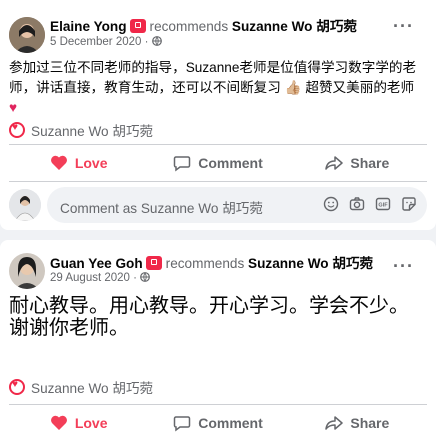 This screenshot has height=442, width=436. Describe the element at coordinates (357, 204) in the screenshot. I see `camera-icon` at that location.